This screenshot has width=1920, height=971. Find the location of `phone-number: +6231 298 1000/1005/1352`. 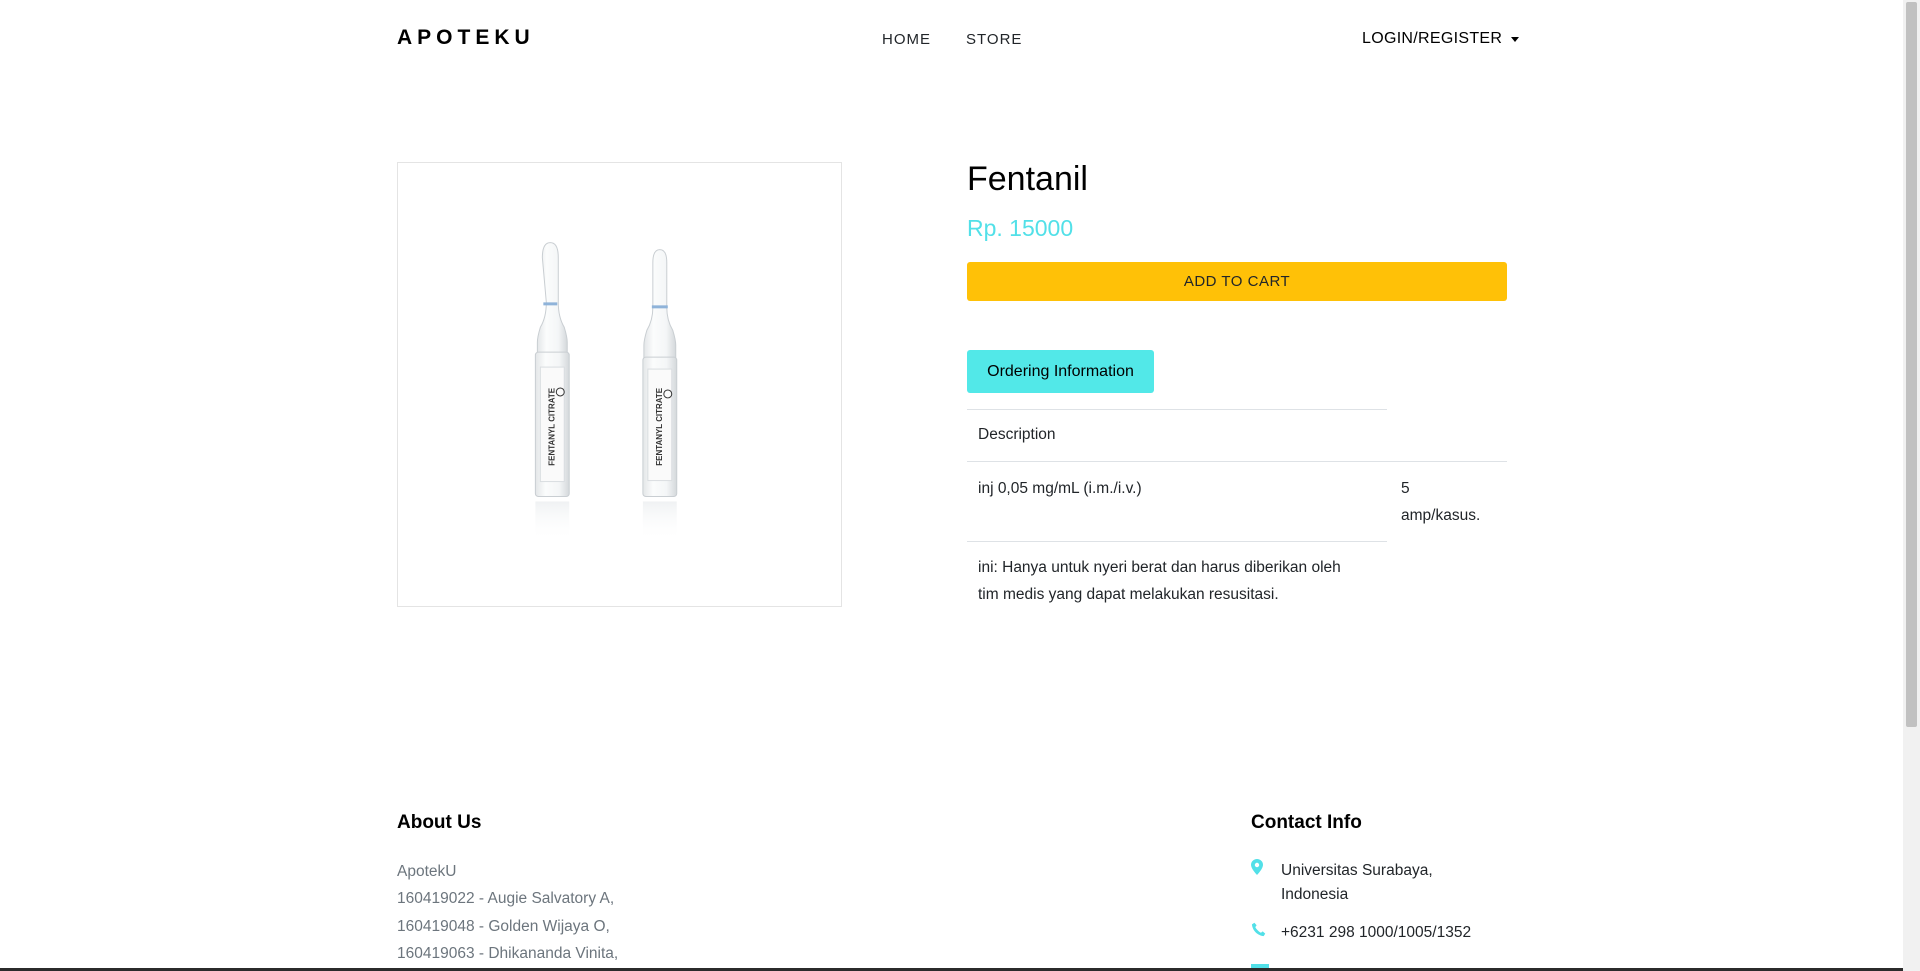

phone-number: +6231 298 1000/1005/1352 is located at coordinates (1376, 933).